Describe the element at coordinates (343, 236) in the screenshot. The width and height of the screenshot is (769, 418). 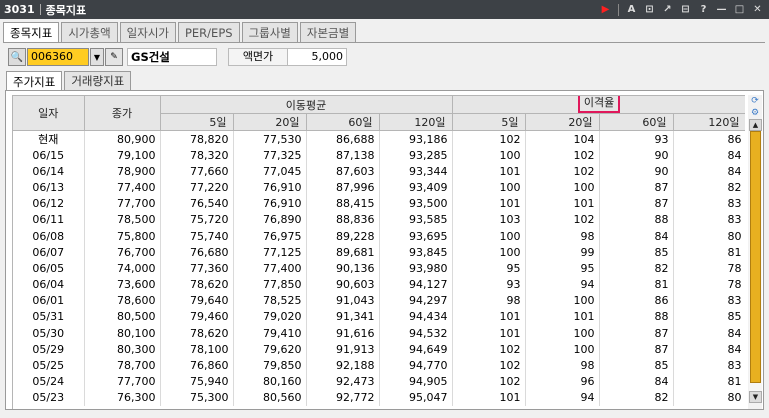
I see `cell-value: 89,228` at that location.